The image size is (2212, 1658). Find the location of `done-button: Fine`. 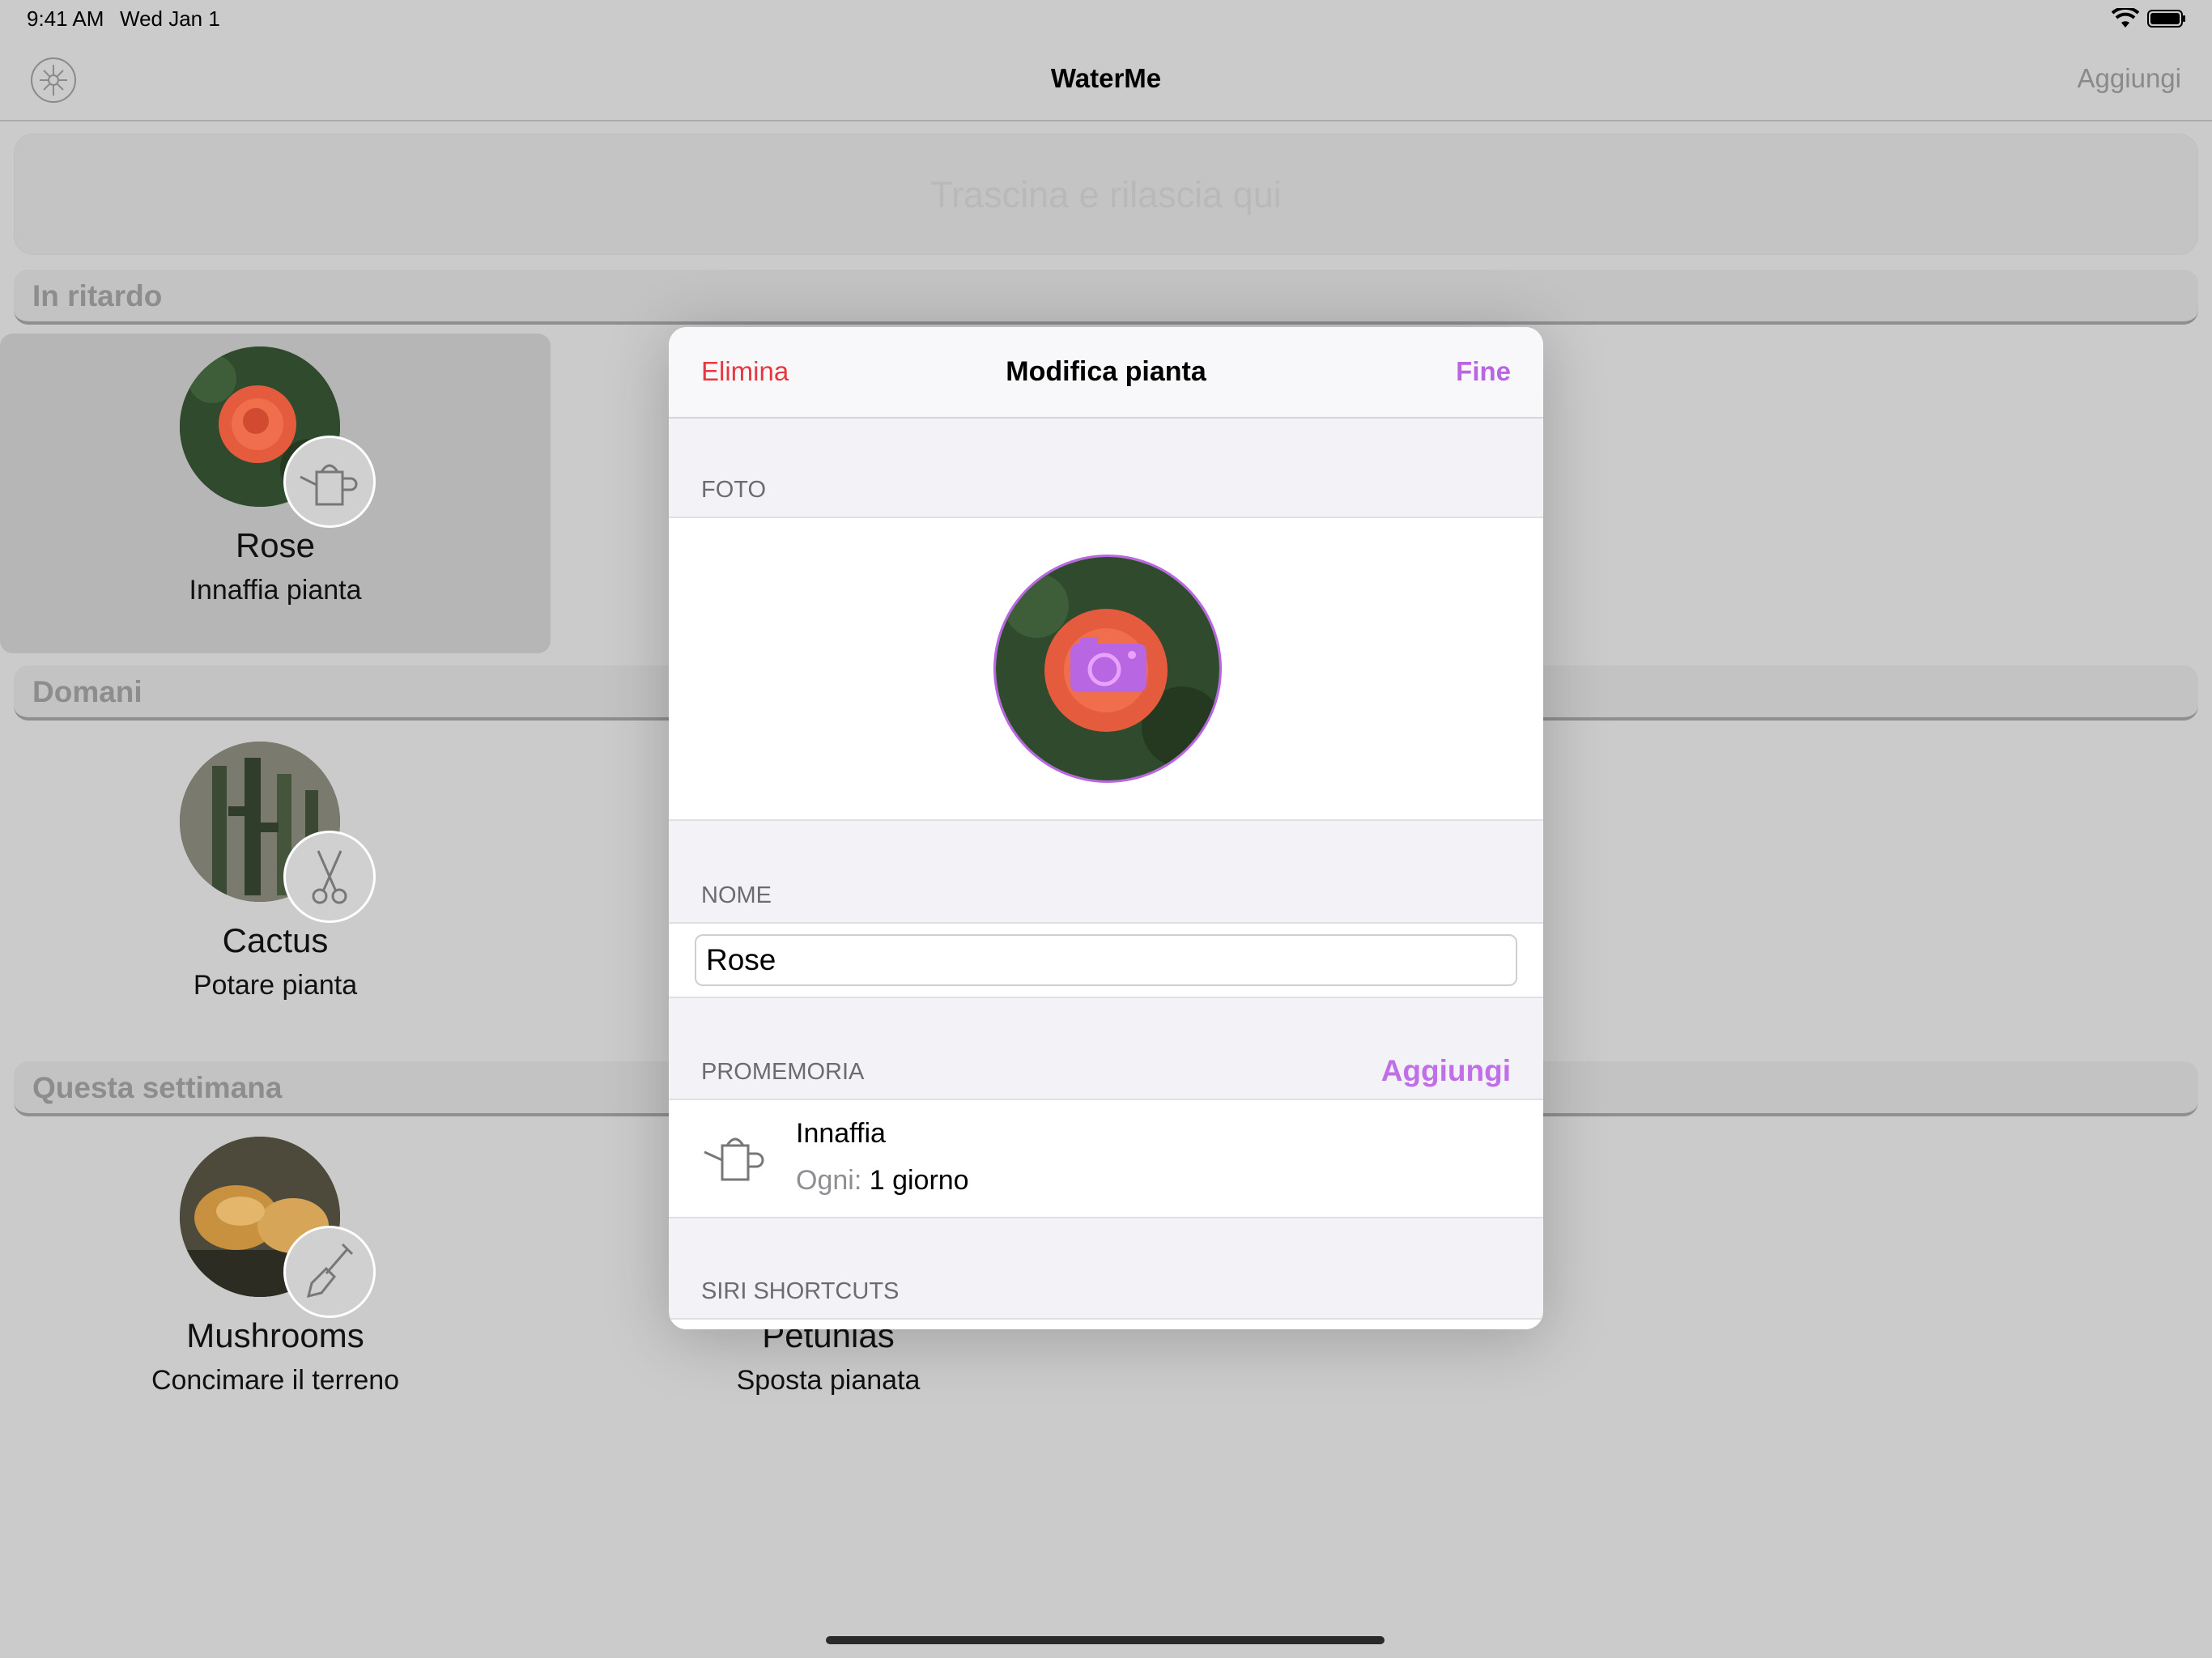

done-button: Fine is located at coordinates (1483, 371).